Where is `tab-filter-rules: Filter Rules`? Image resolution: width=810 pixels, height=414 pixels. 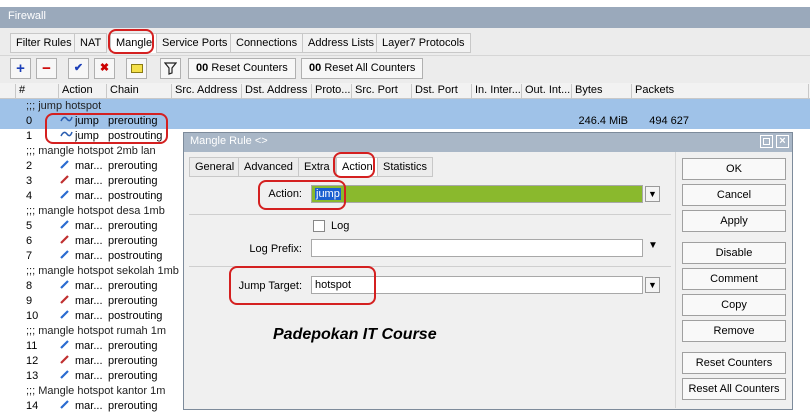
tab-filter-rules: Filter Rules is located at coordinates (44, 43).